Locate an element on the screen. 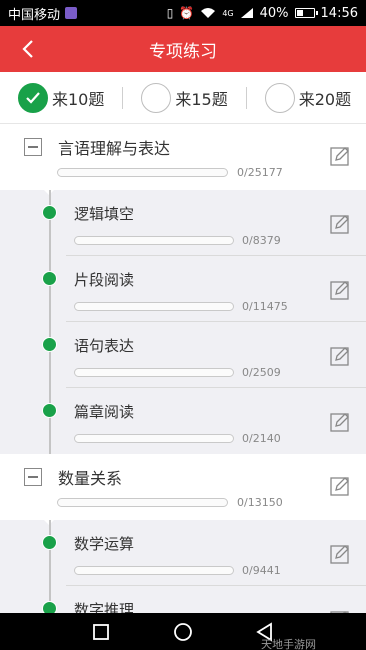  chevron-left-icon is located at coordinates (28, 49).